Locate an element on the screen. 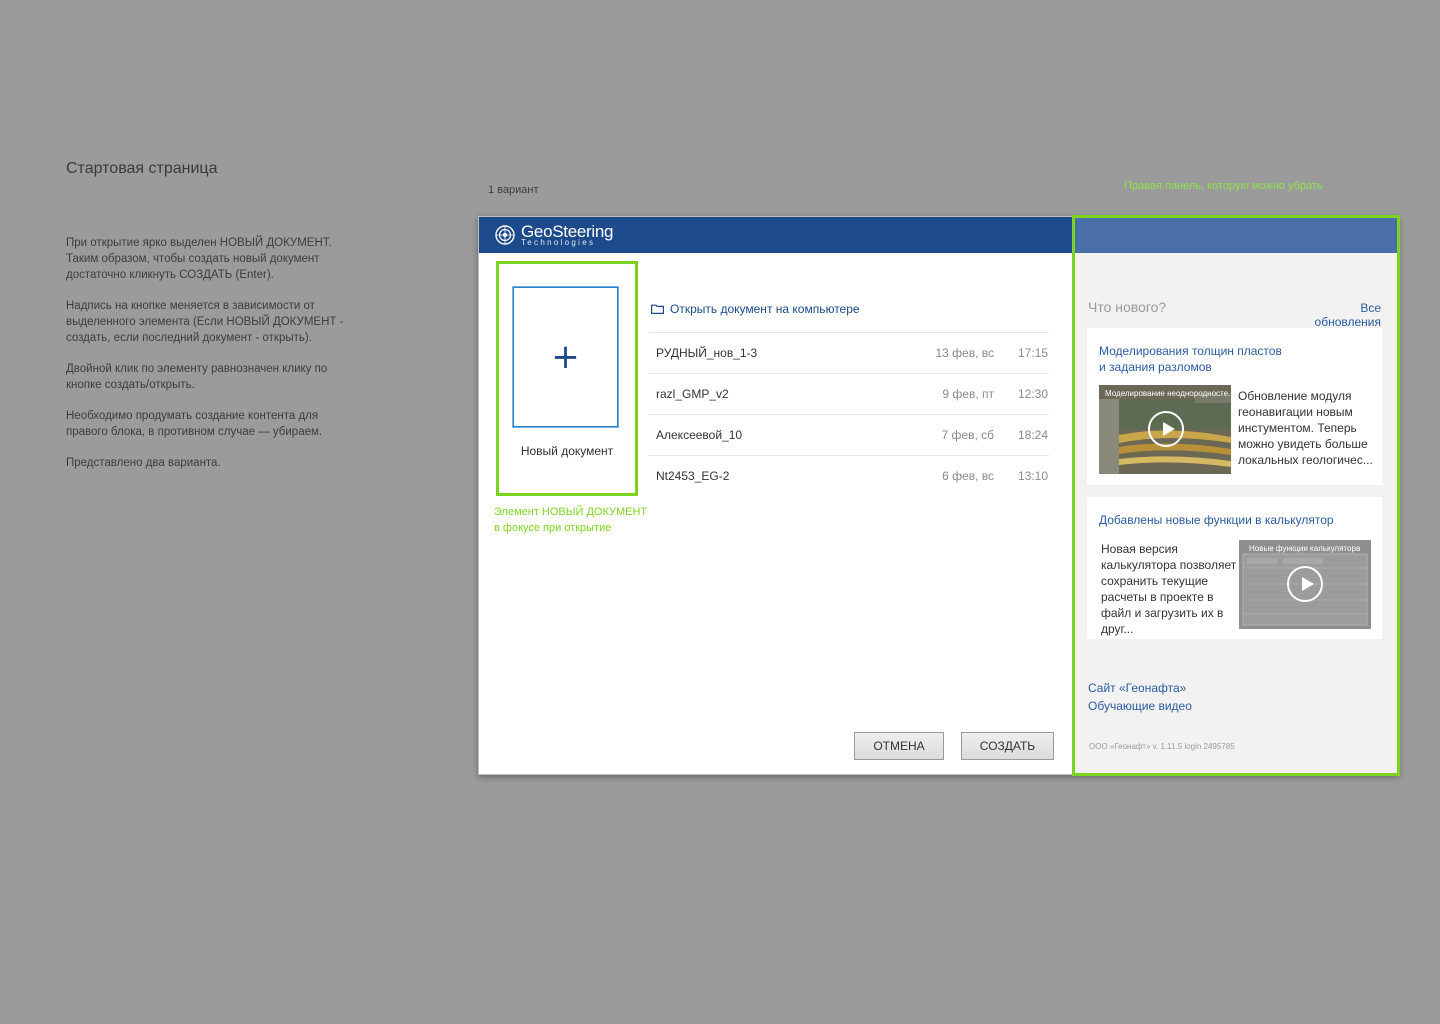 The width and height of the screenshot is (1440, 1024). recent-document-row: Алексеевой_10 7 фев, сб 18:24 is located at coordinates (849, 434).